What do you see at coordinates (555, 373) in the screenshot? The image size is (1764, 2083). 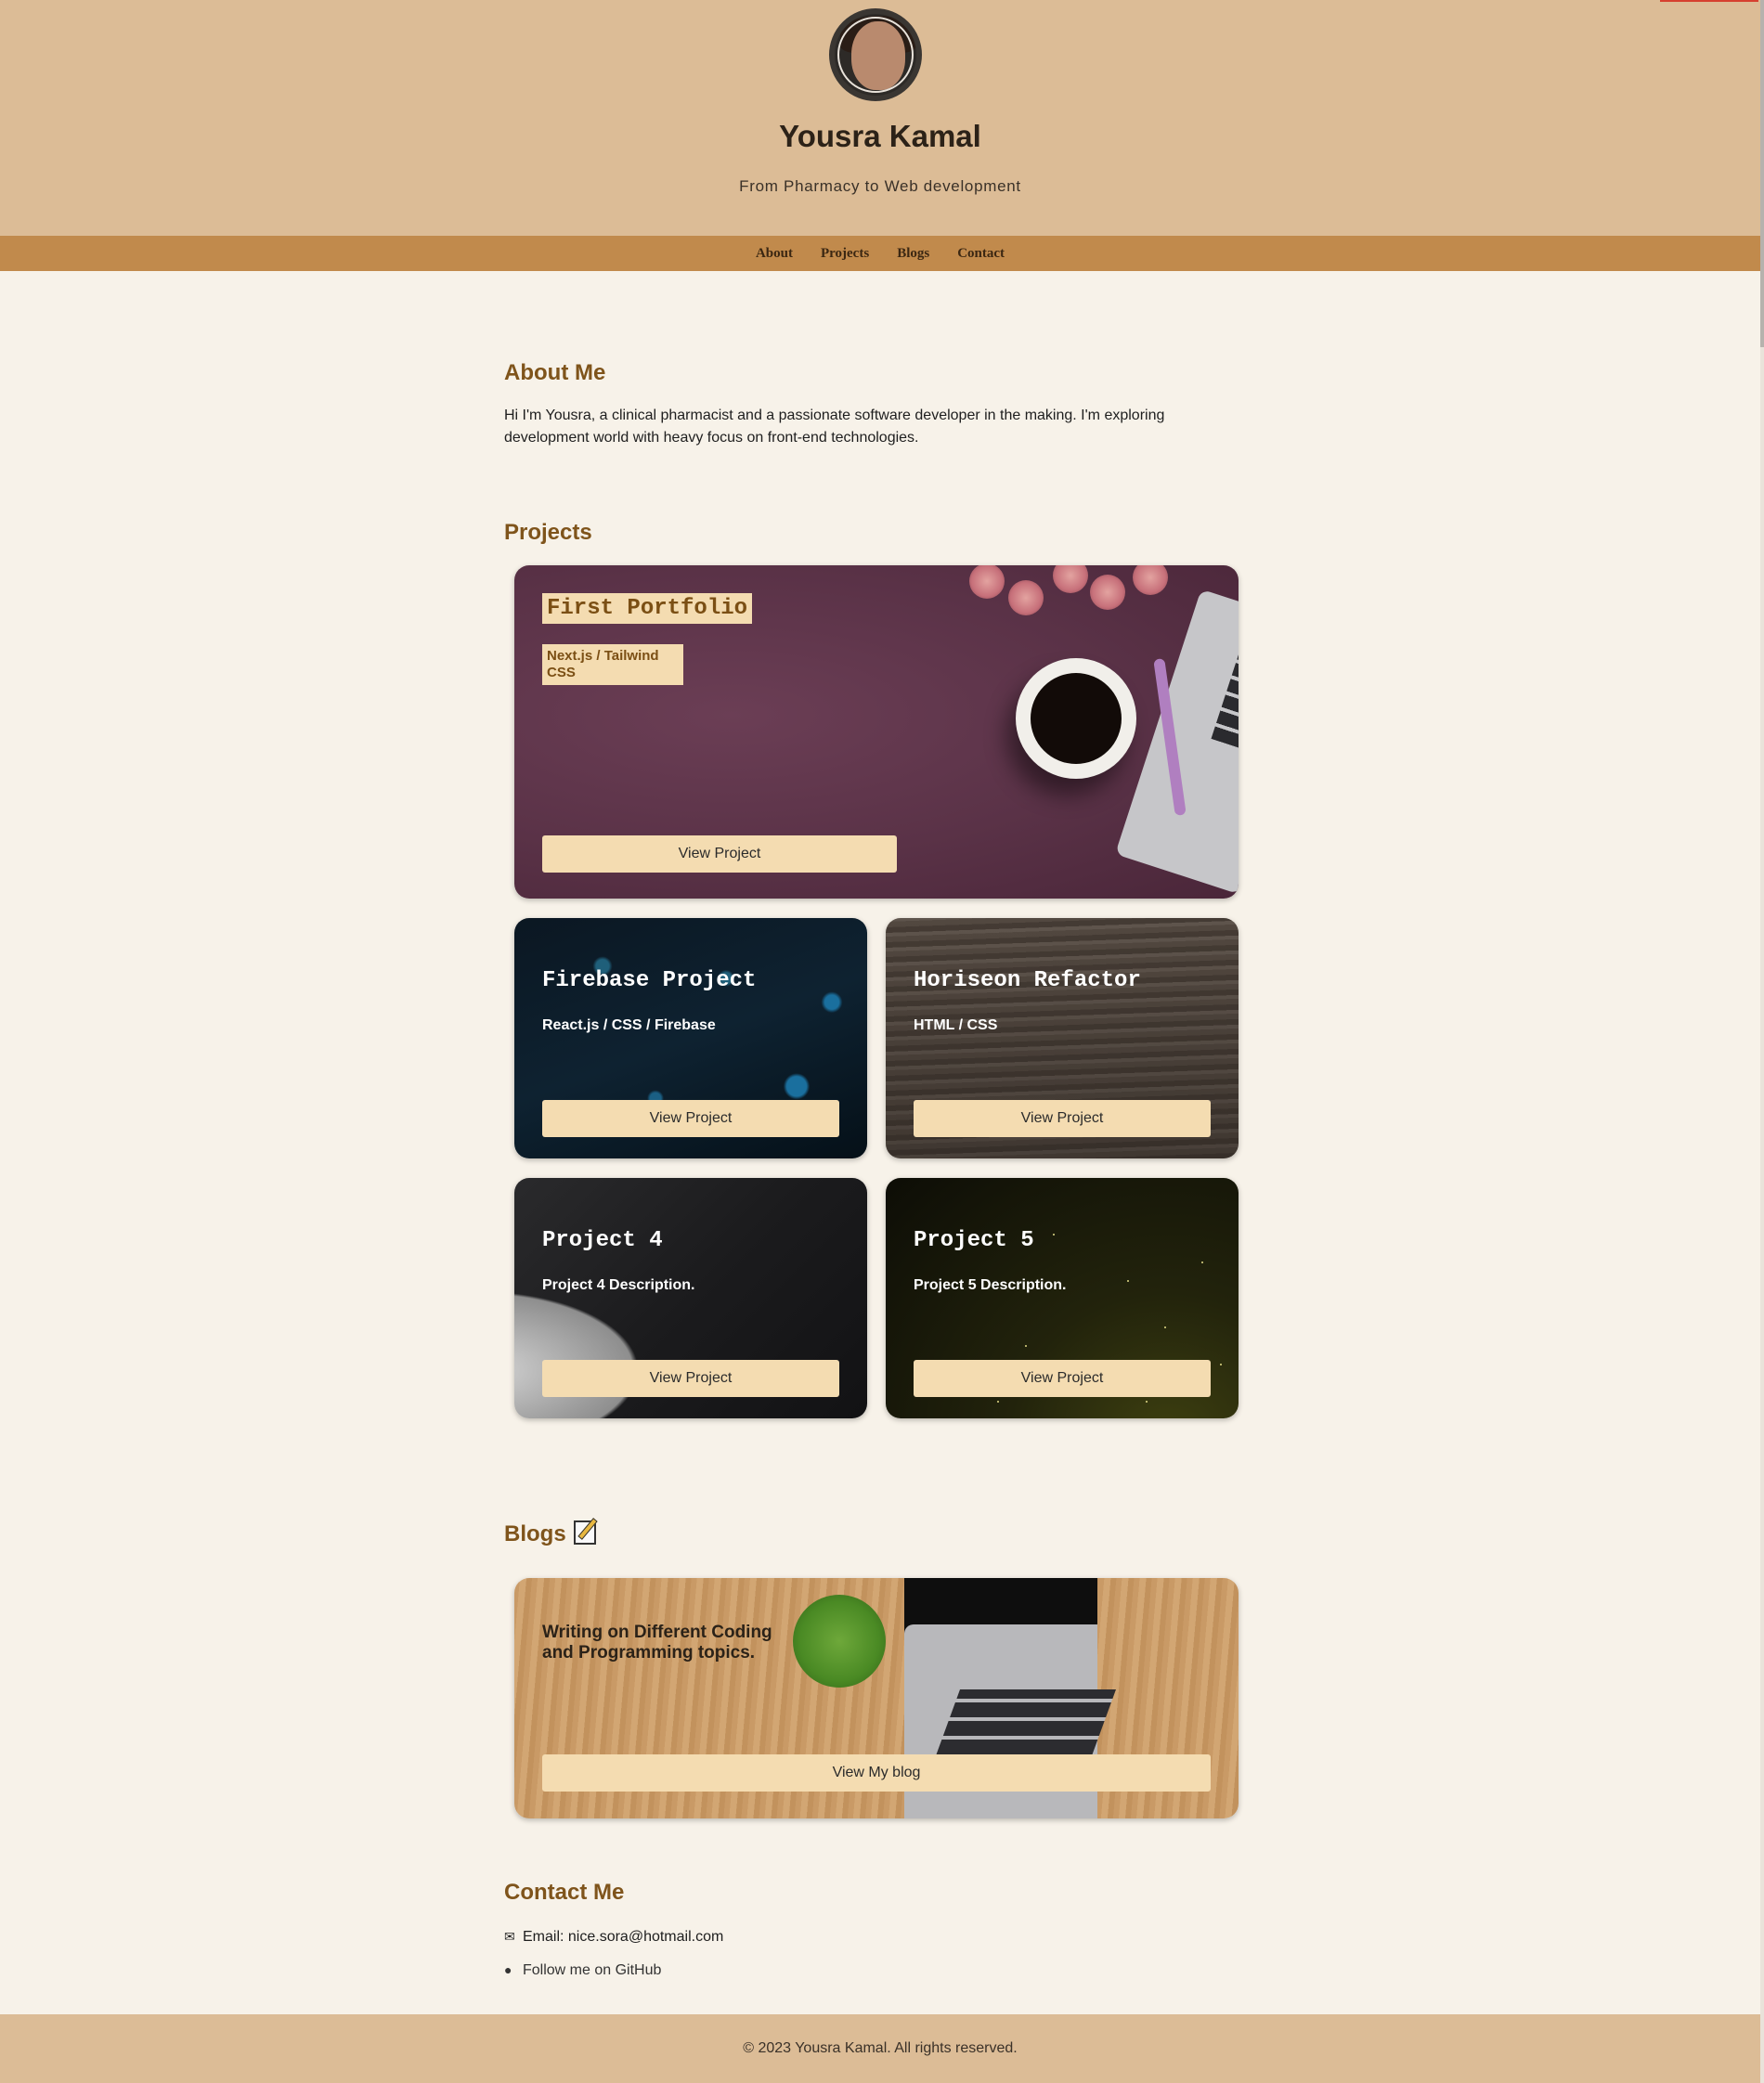 I see `about-title: About Me` at bounding box center [555, 373].